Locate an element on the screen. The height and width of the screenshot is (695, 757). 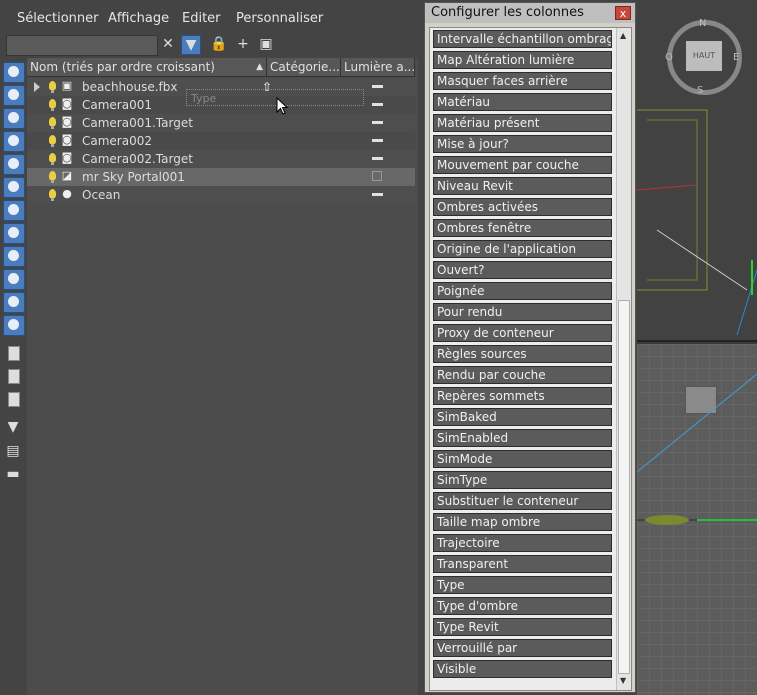
select-children-icon: + is located at coordinates (243, 44).